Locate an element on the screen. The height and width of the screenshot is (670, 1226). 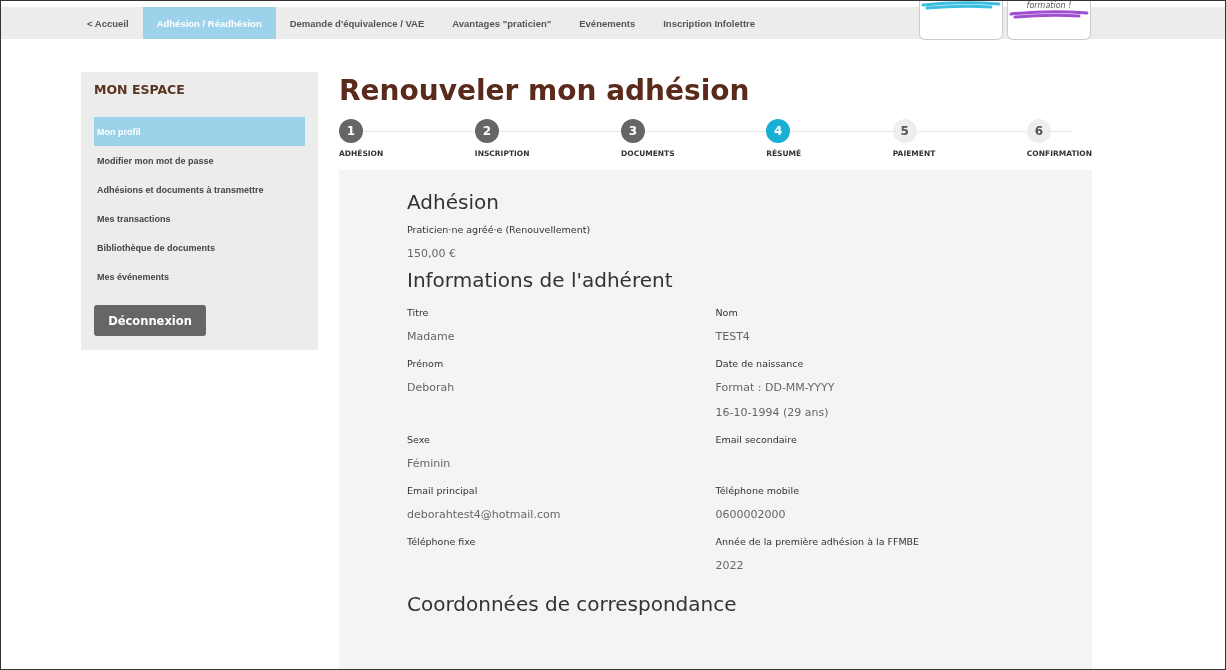
logo-card is located at coordinates (961, 20).